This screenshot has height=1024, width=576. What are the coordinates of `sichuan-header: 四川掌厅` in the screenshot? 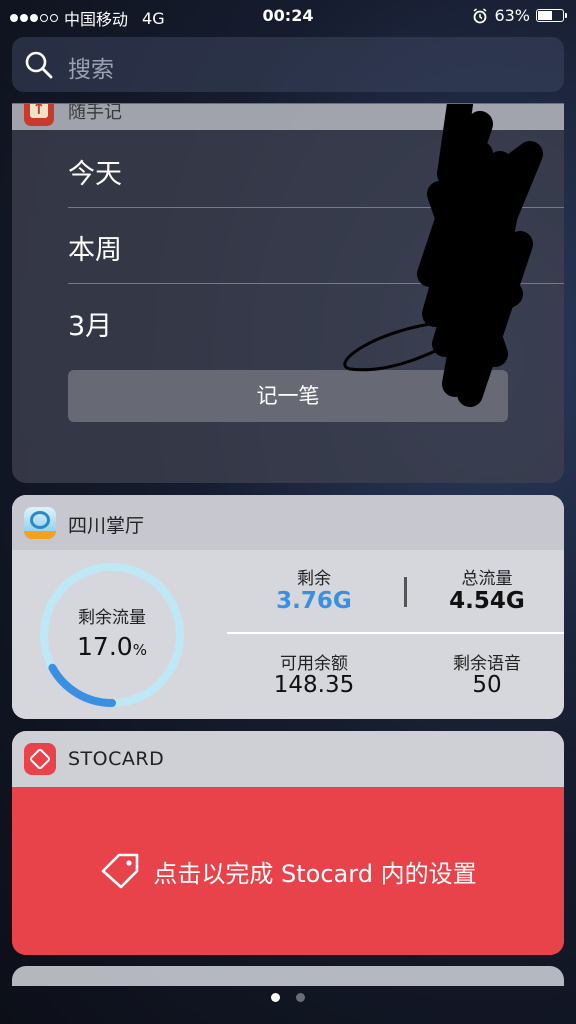 It's located at (288, 522).